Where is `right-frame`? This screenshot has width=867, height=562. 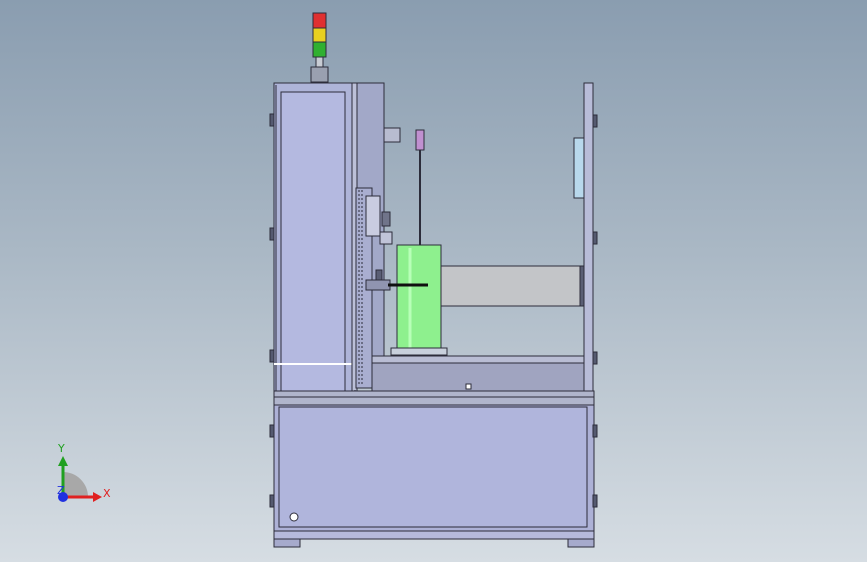
right-frame is located at coordinates (585, 239).